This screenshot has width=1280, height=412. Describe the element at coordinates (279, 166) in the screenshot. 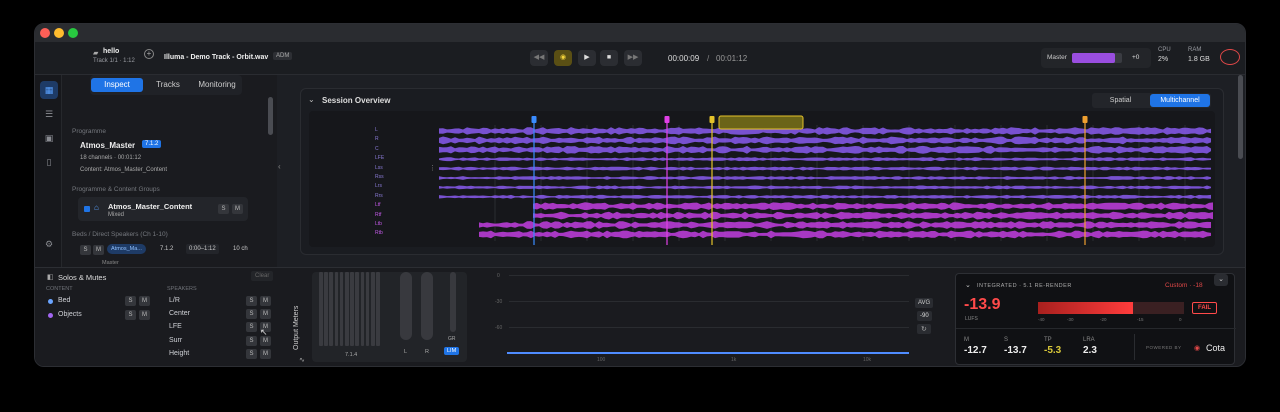

I see `collapse-panel-chevron-icon: ‹` at that location.